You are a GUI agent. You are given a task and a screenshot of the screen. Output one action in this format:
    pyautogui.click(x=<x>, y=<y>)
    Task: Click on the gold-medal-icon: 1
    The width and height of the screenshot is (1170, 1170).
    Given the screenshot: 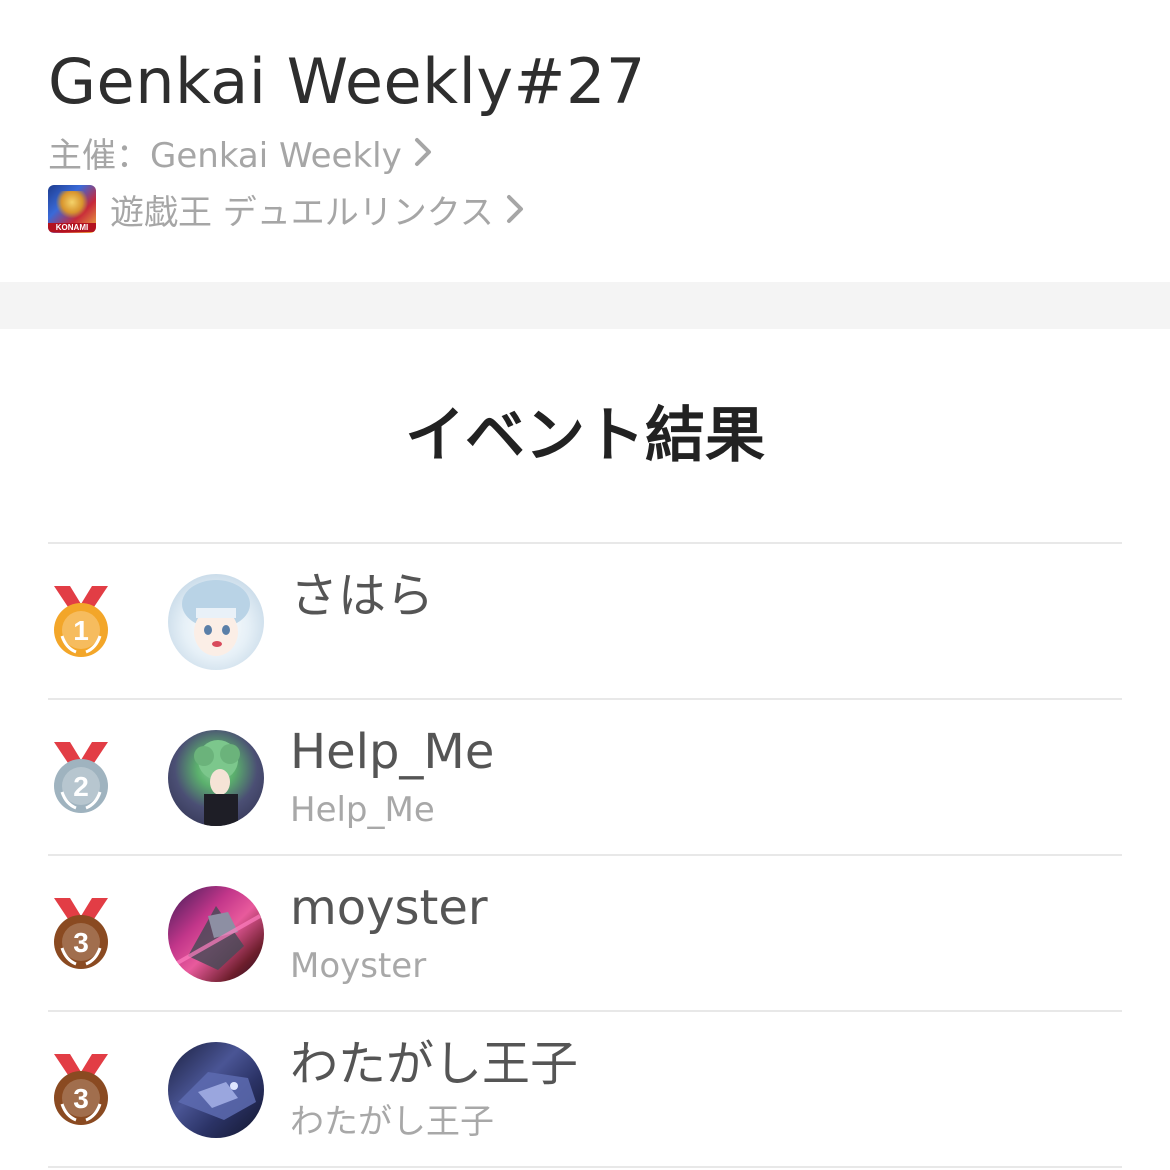 What is the action you would take?
    pyautogui.click(x=81, y=621)
    